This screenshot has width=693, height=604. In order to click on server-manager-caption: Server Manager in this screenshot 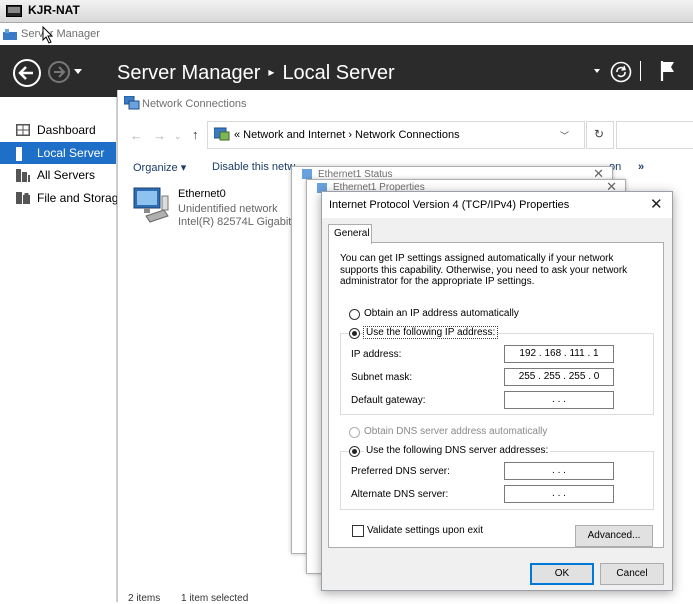, I will do `click(346, 34)`.